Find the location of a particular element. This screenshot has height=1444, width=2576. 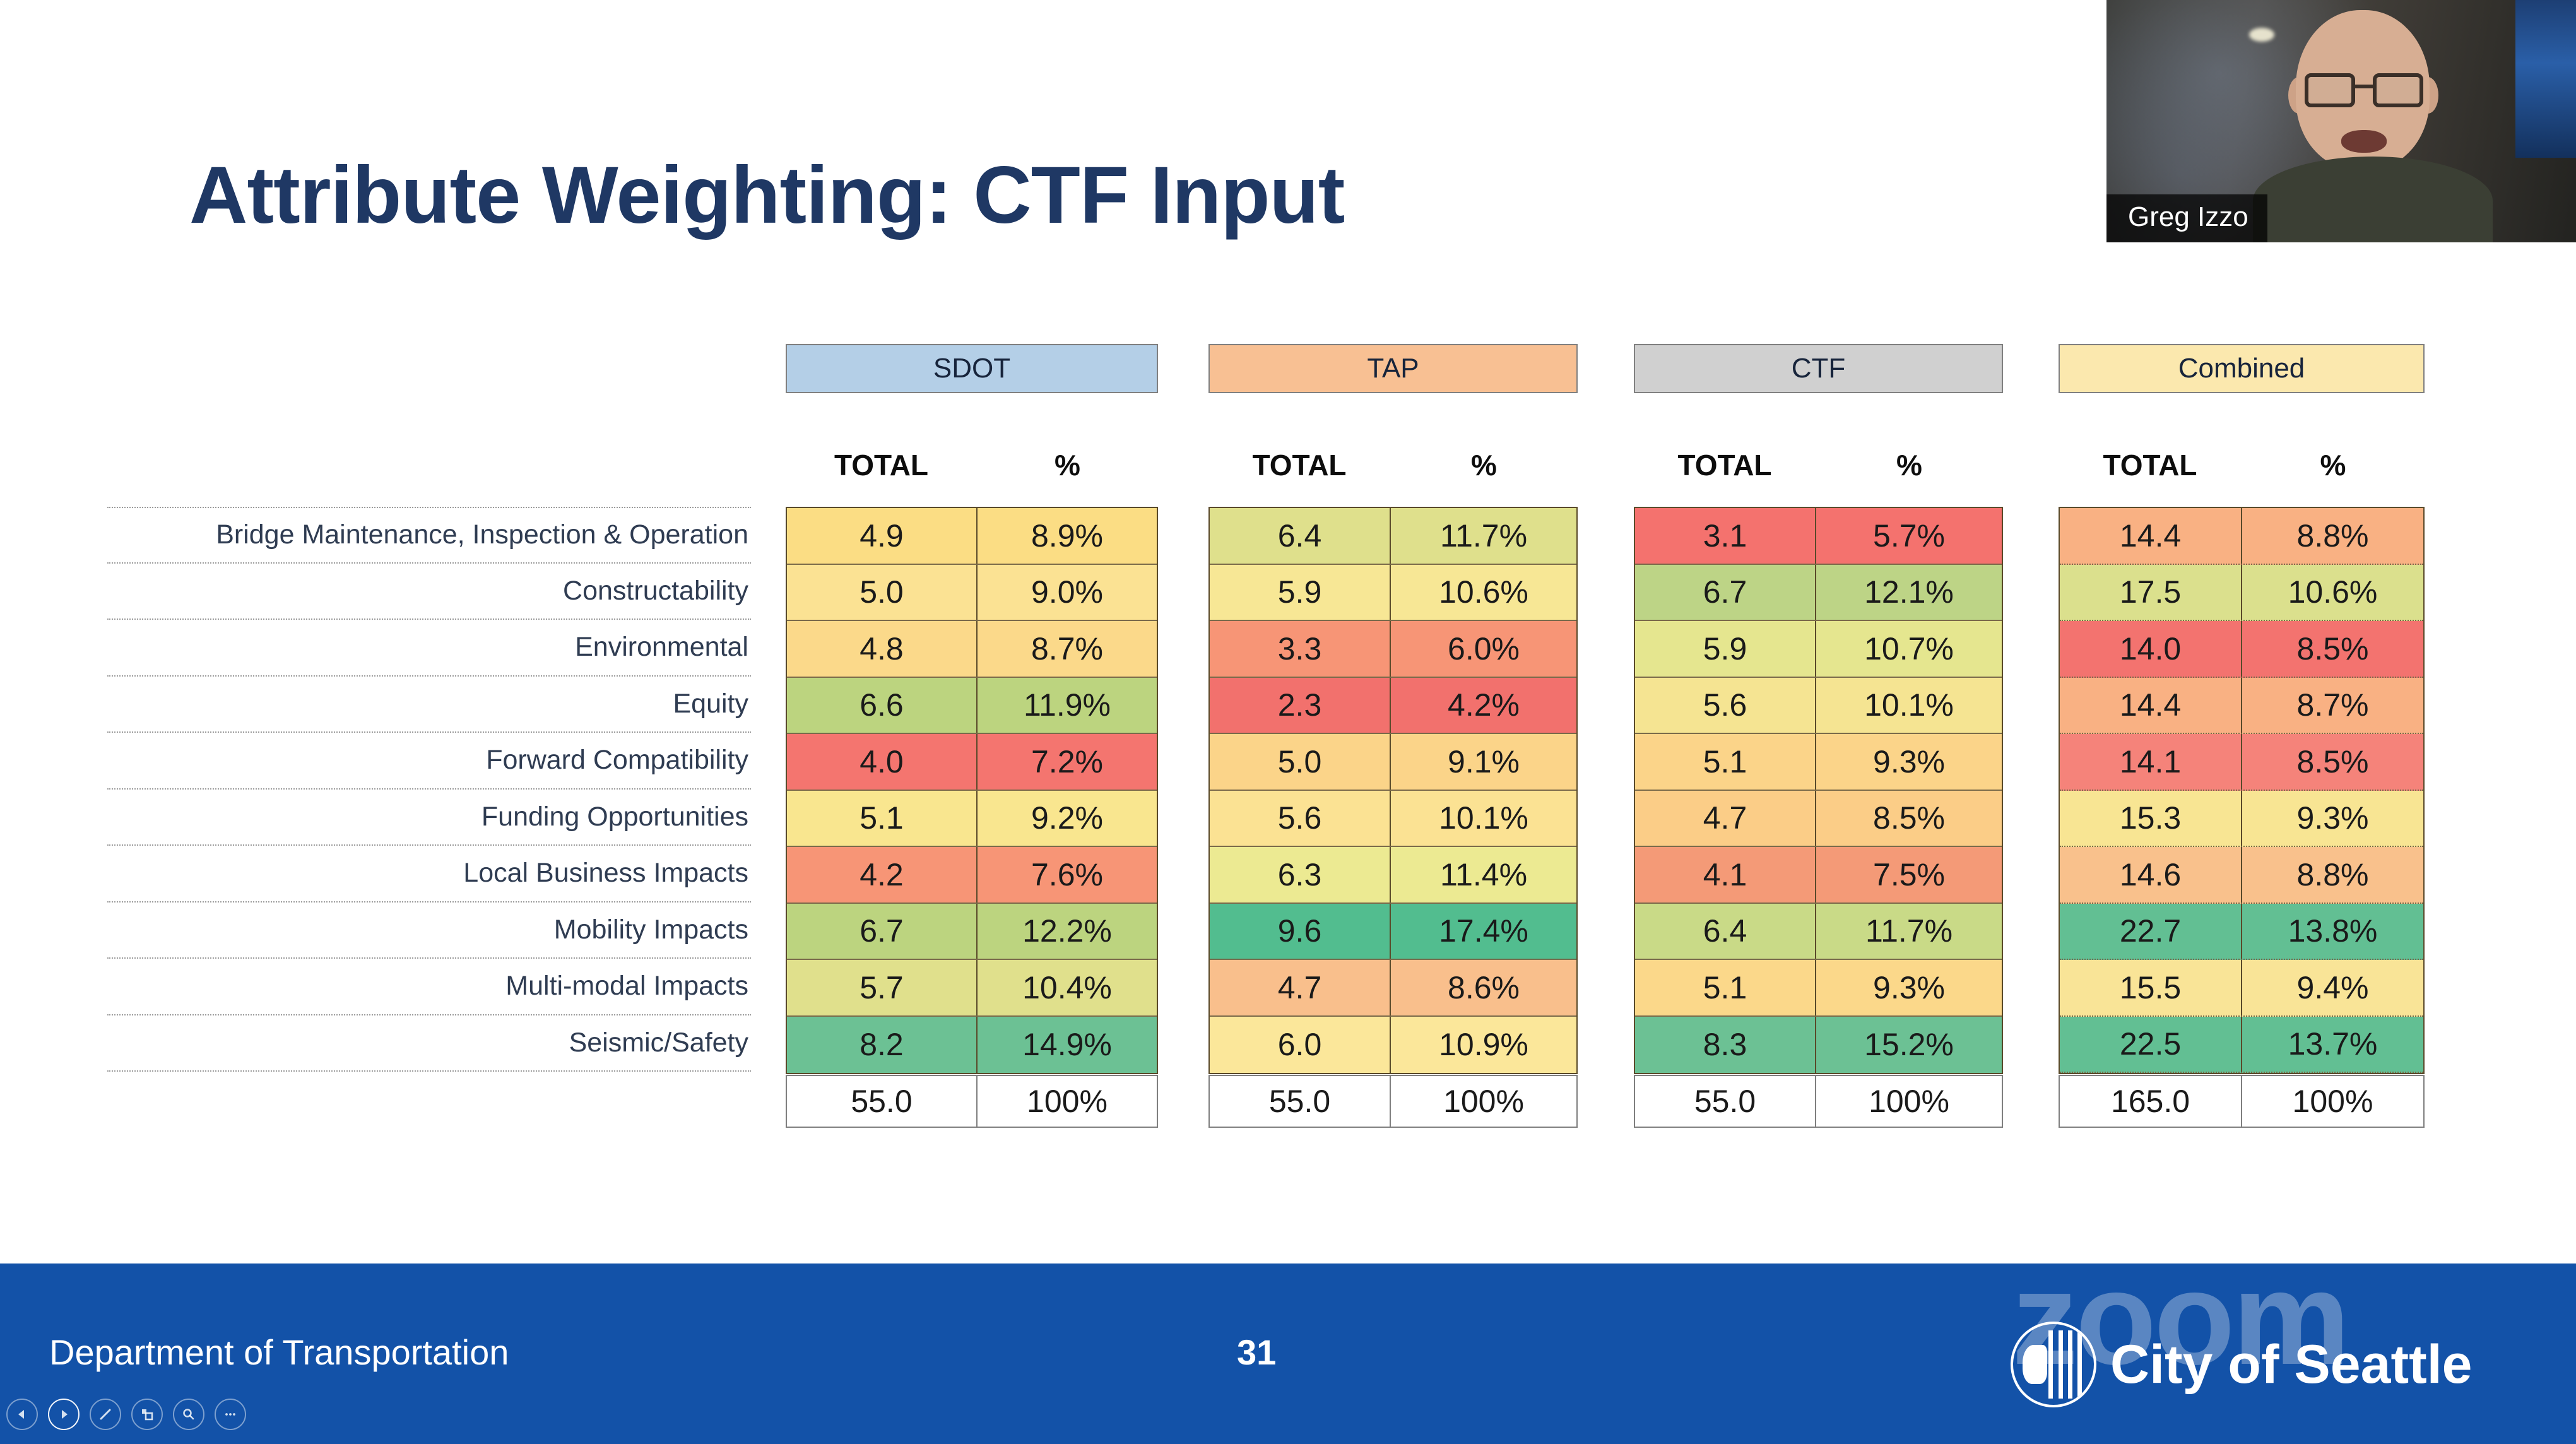

row-label: Mobility Impacts is located at coordinates (429, 930).